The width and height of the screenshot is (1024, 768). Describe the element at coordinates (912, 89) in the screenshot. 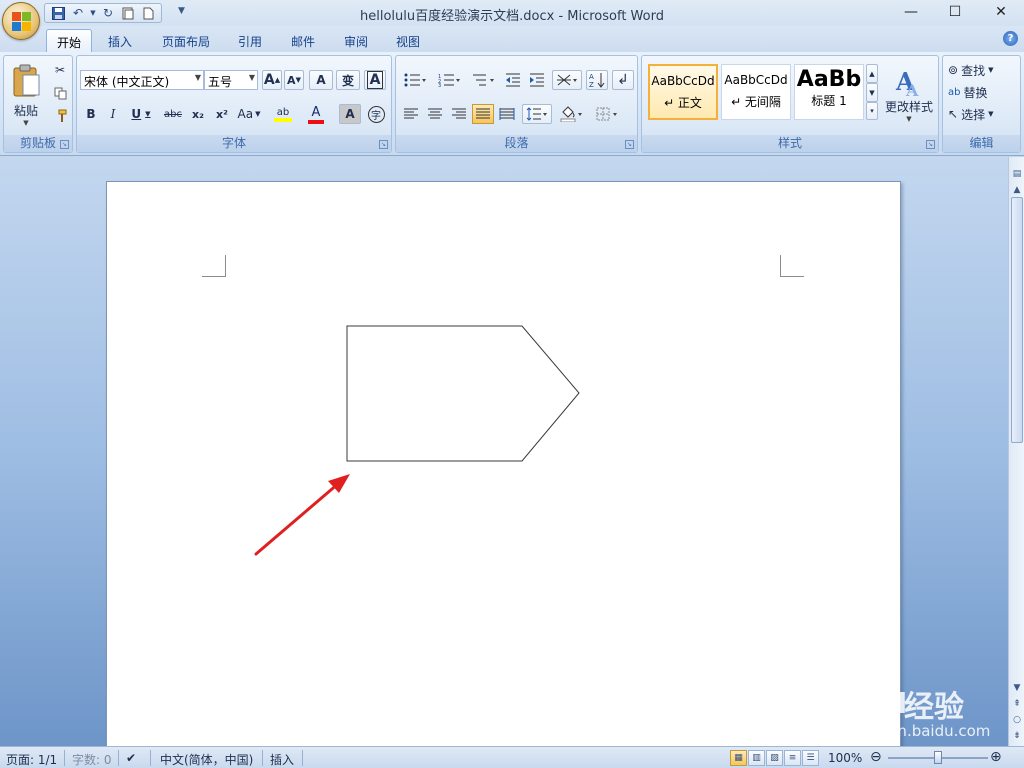

I see `svg-text: A` at that location.